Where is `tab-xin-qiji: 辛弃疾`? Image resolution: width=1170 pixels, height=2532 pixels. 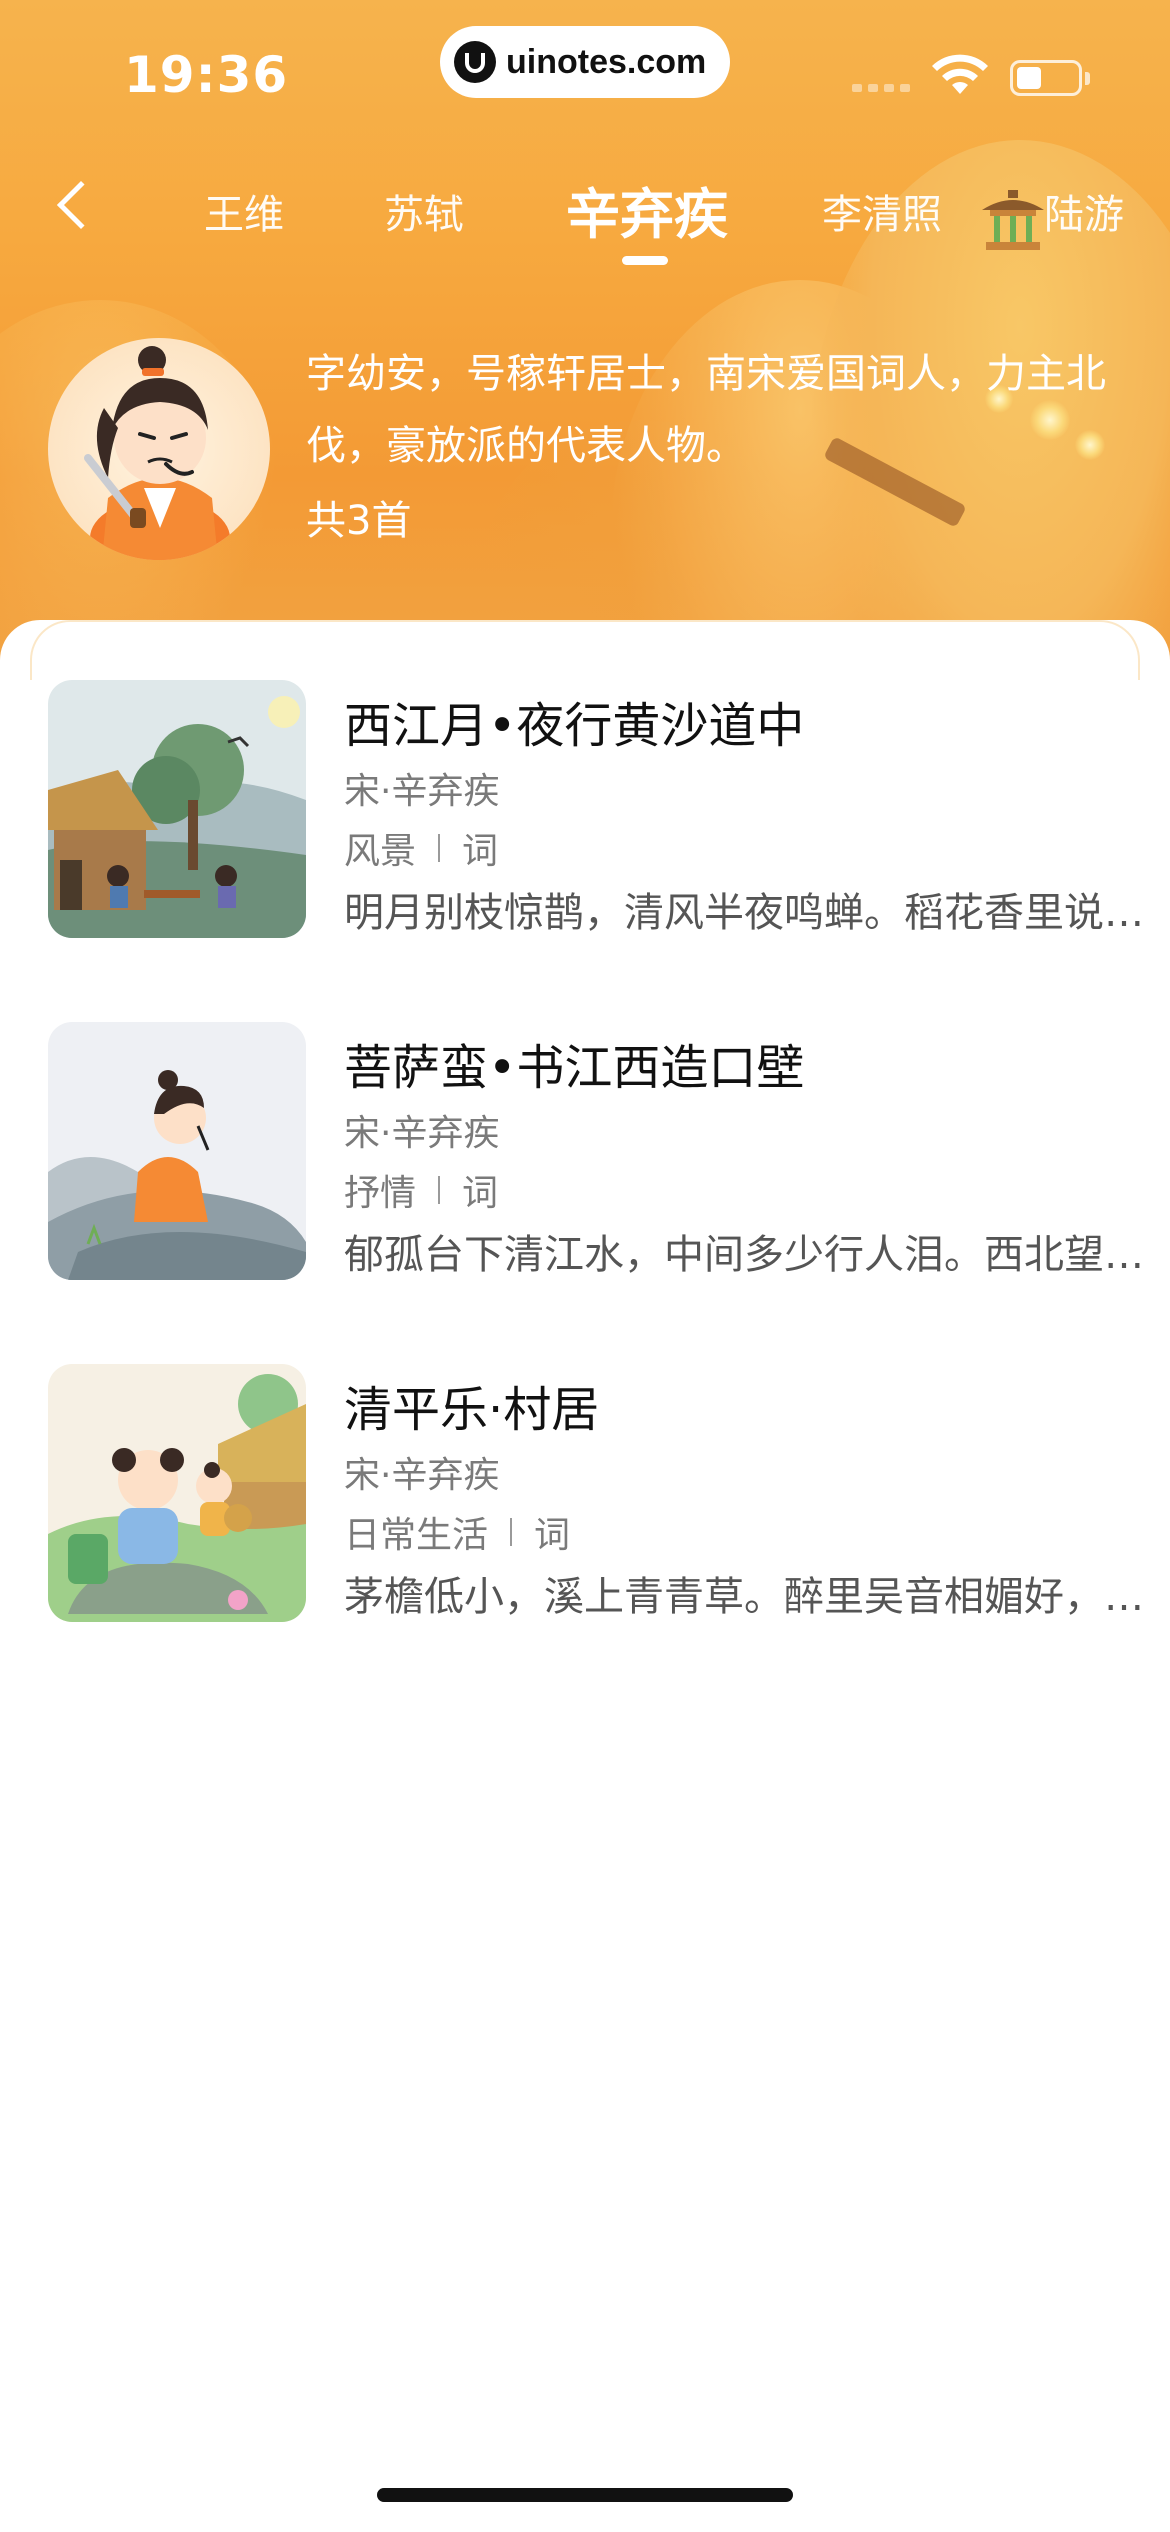 tab-xin-qiji: 辛弃疾 is located at coordinates (647, 209).